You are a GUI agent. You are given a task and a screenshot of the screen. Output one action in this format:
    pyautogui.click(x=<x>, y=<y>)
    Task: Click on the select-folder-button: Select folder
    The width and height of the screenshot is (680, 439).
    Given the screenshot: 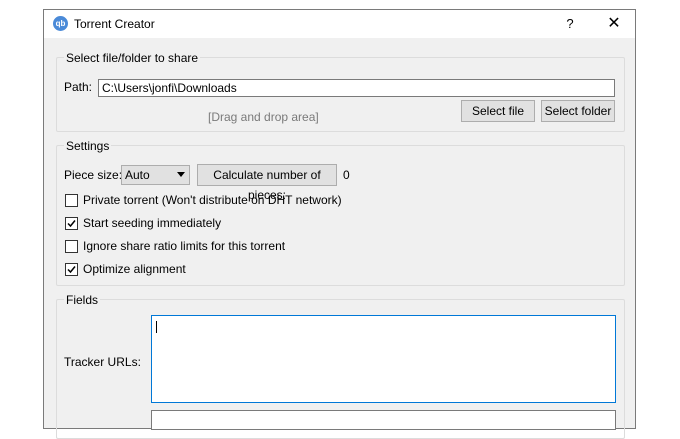 What is the action you would take?
    pyautogui.click(x=578, y=111)
    